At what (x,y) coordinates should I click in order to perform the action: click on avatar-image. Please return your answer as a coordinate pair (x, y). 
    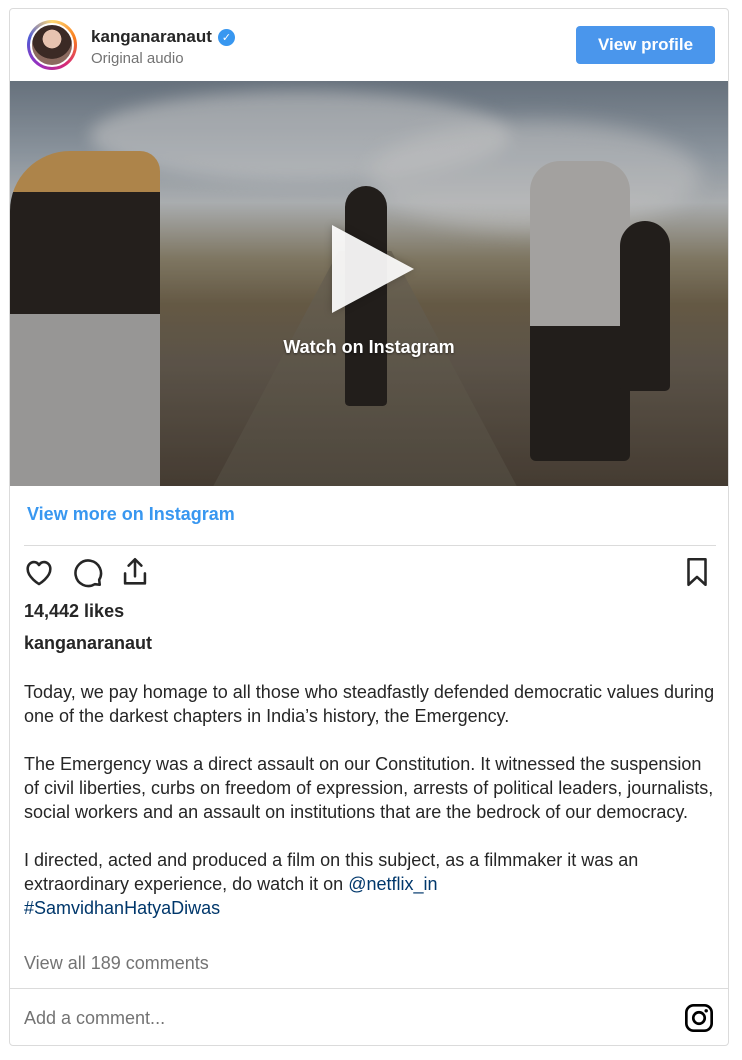
    Looking at the image, I should click on (52, 45).